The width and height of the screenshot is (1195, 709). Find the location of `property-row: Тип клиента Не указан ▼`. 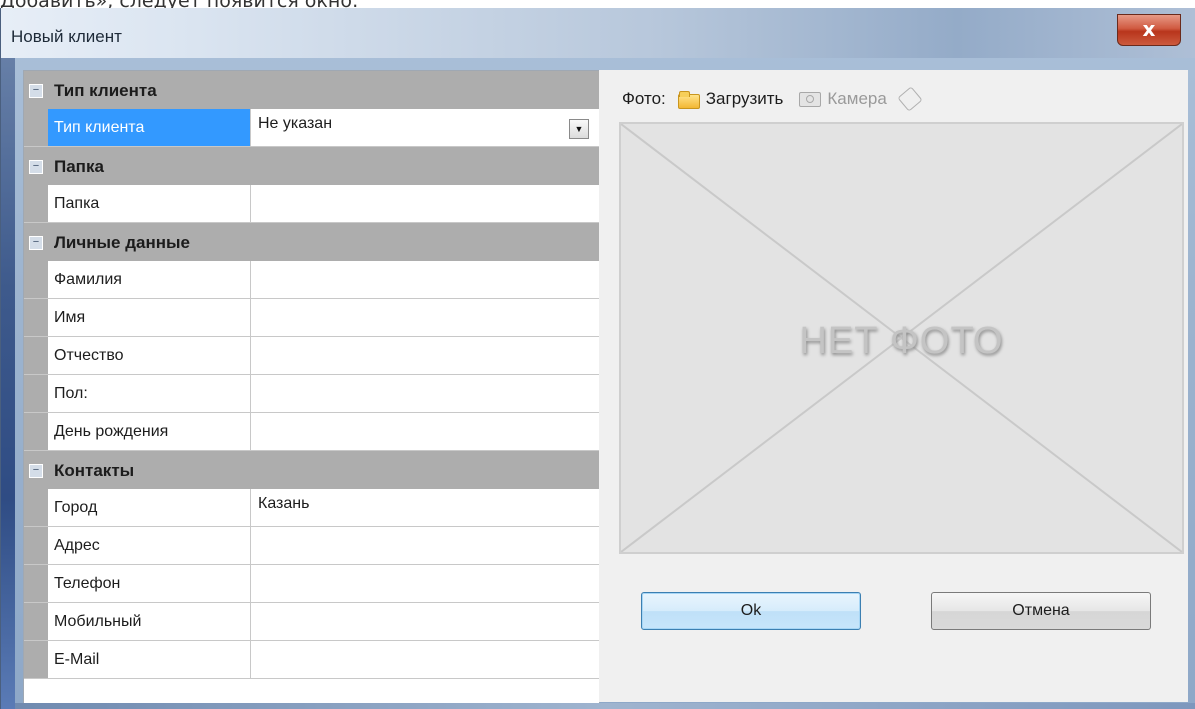

property-row: Тип клиента Не указан ▼ is located at coordinates (311, 128).